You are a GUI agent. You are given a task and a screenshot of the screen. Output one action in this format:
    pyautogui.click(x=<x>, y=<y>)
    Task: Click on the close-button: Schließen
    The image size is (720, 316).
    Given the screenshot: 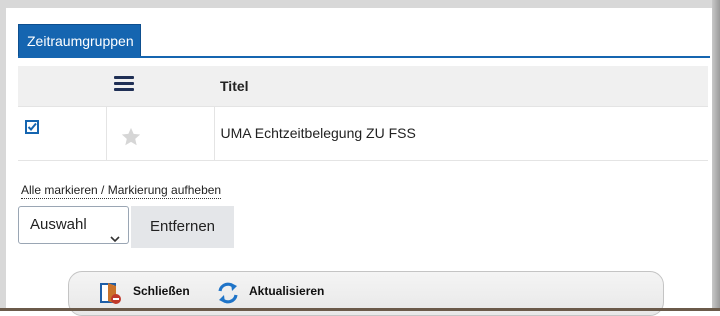 What is the action you would take?
    pyautogui.click(x=149, y=292)
    